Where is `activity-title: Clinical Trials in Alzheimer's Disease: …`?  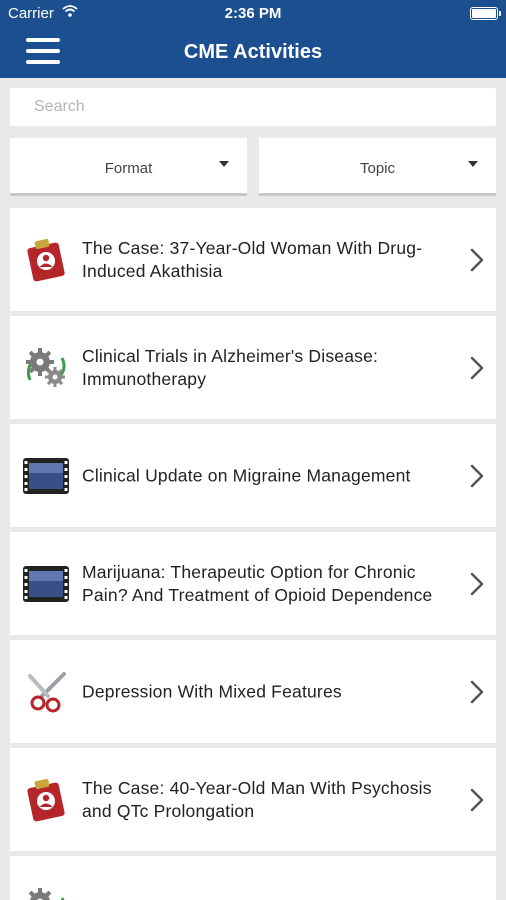 activity-title: Clinical Trials in Alzheimer's Disease: … is located at coordinates (230, 367).